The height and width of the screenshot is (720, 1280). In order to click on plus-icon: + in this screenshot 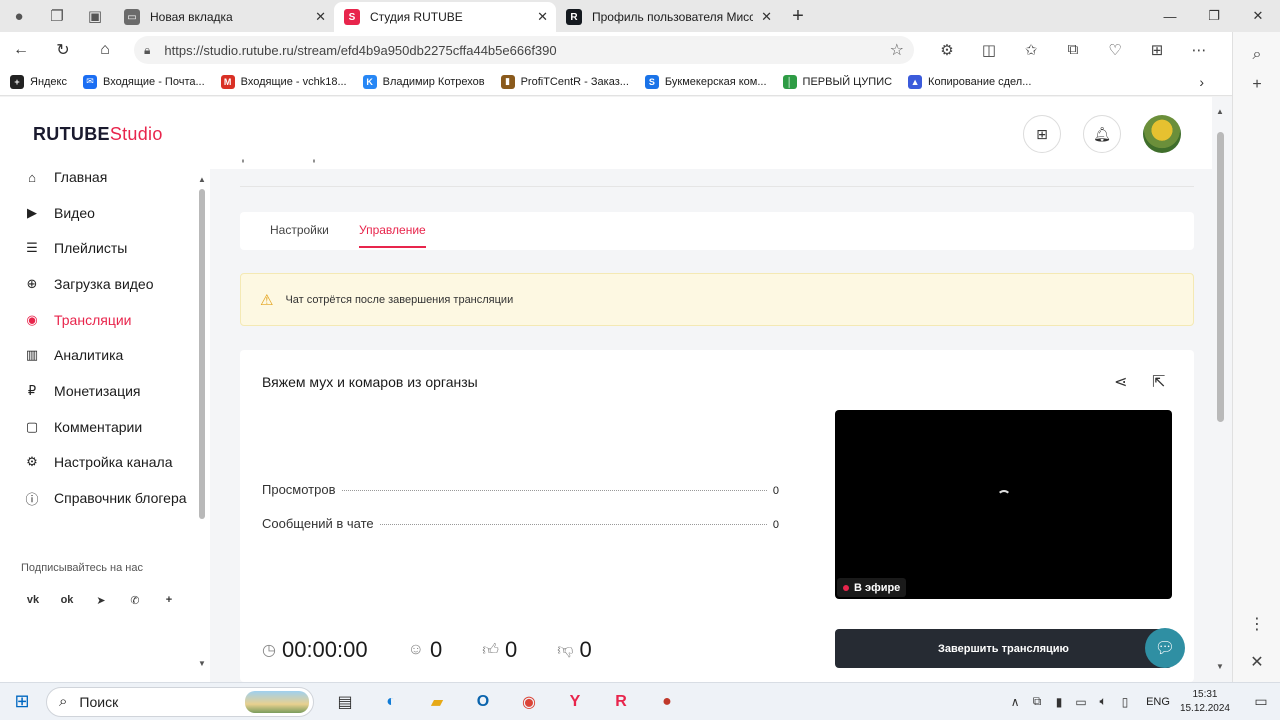, I will do `click(169, 600)`.